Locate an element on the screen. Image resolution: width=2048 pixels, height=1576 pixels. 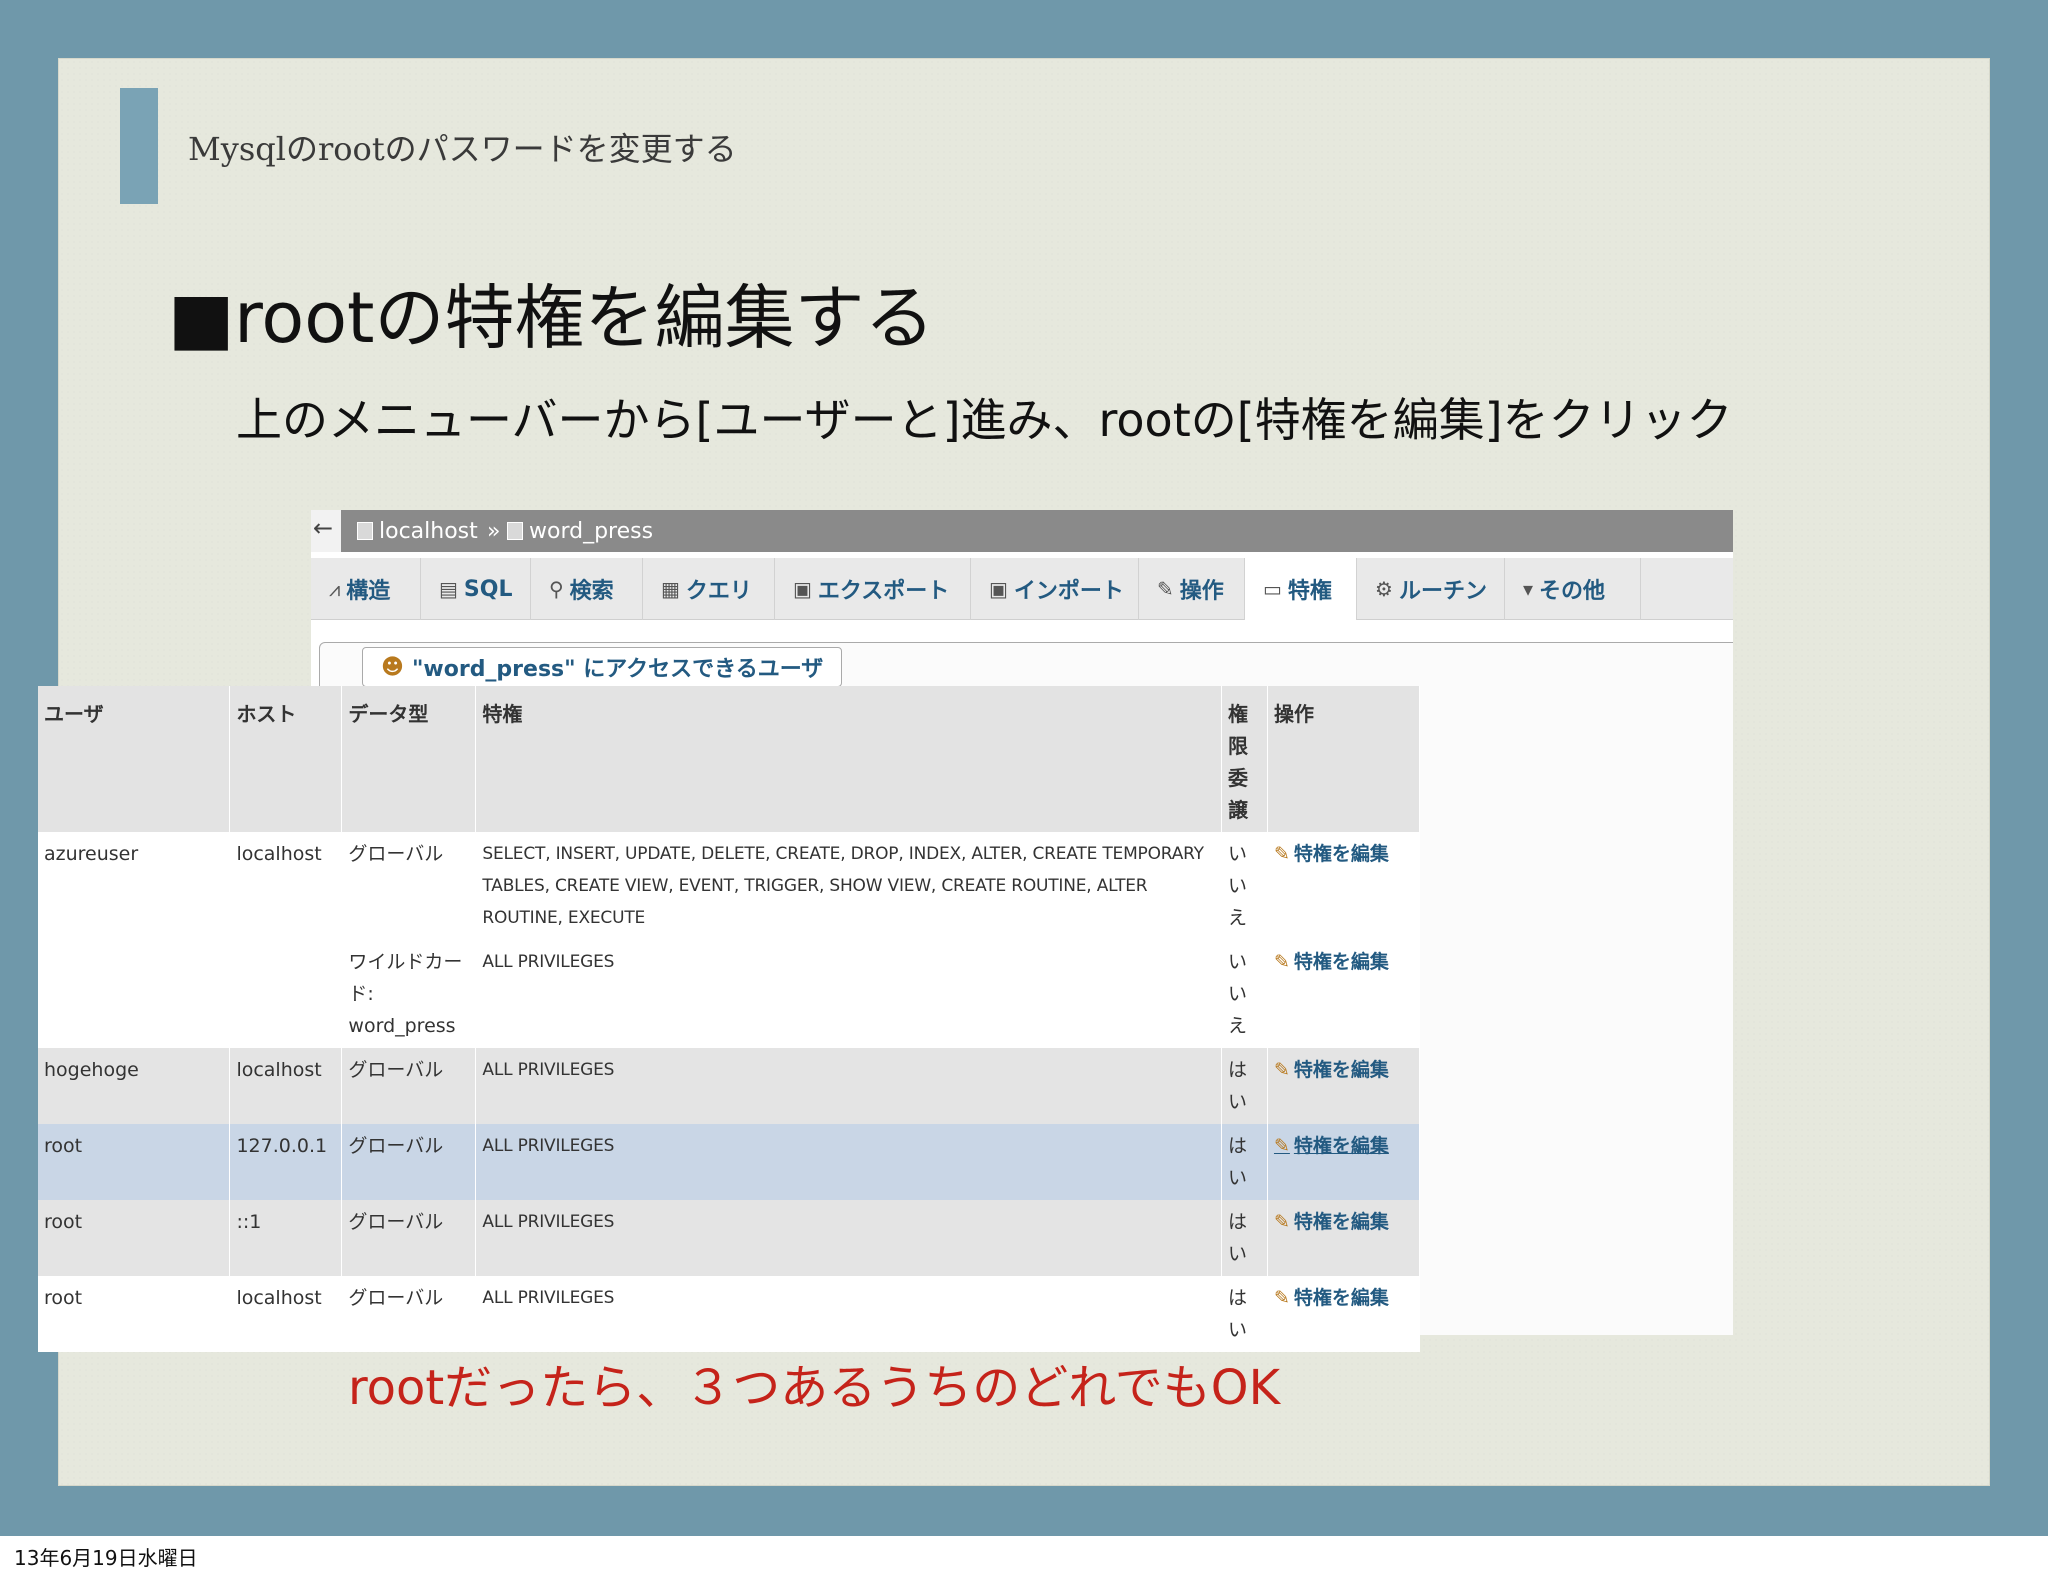
cell-type: ワイルドカード: word_press is located at coordinates (409, 994).